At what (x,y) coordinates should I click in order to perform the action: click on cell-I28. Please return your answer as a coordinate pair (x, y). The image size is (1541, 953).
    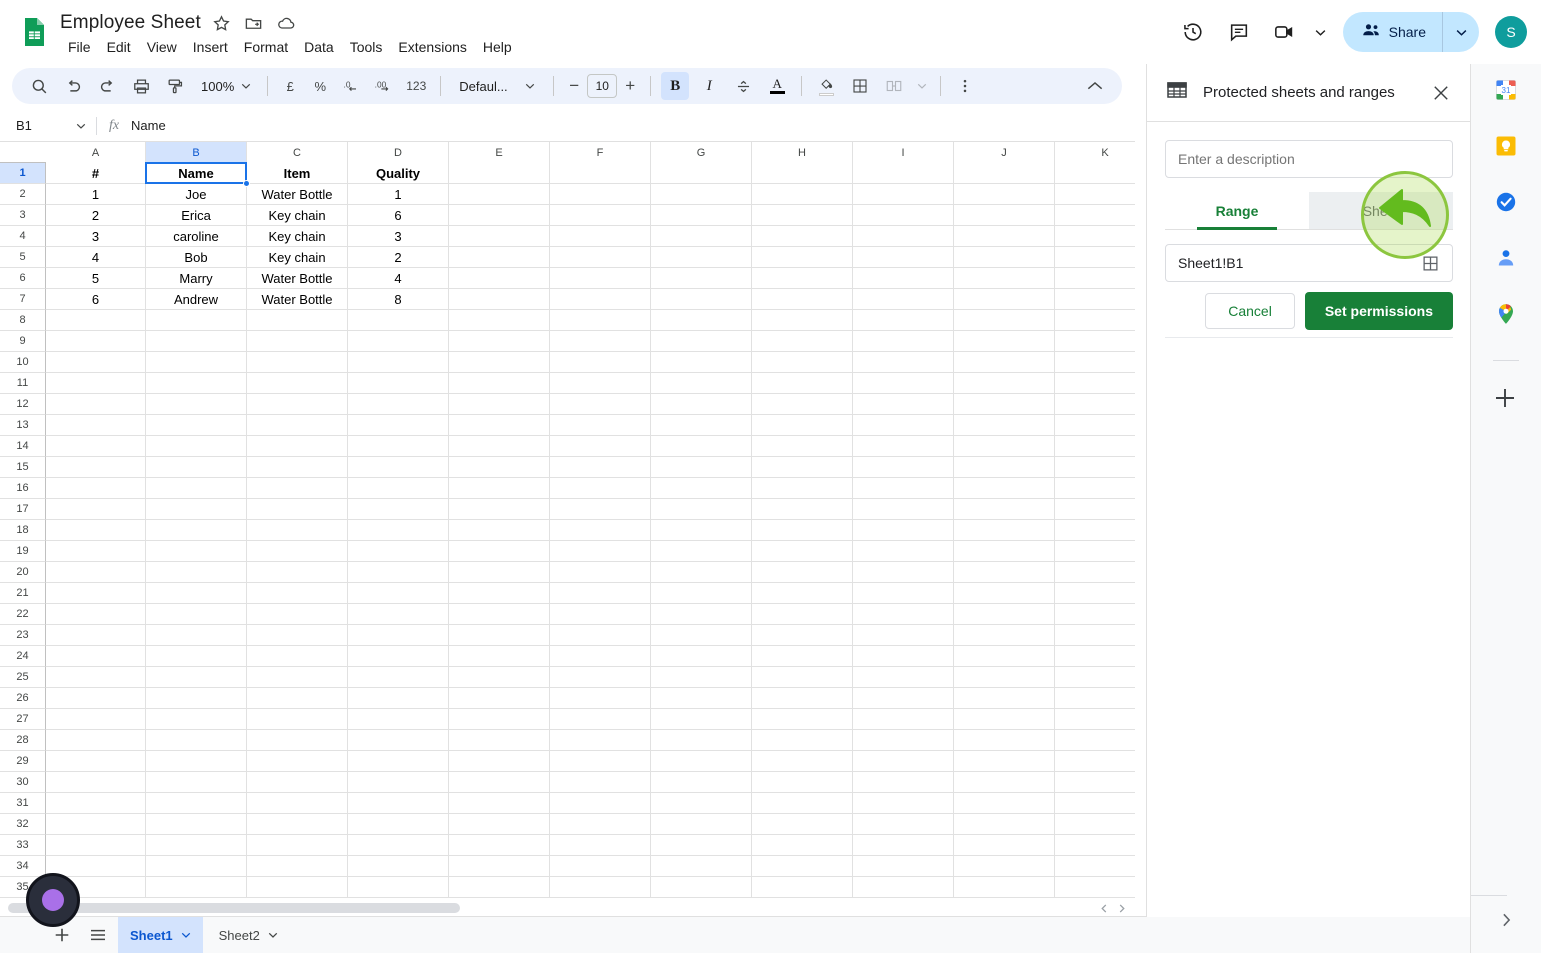
    Looking at the image, I should click on (903, 740).